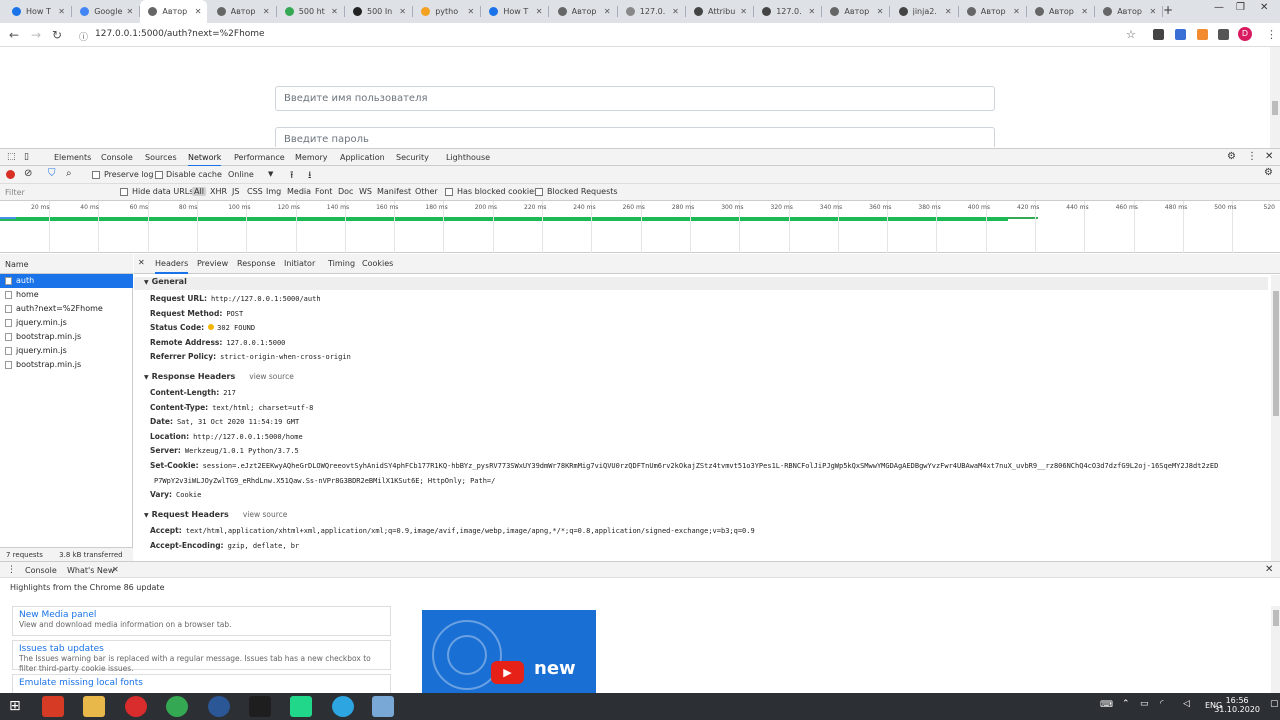 The height and width of the screenshot is (720, 1280). Describe the element at coordinates (323, 191) in the screenshot. I see `filter-type-font: Font` at that location.